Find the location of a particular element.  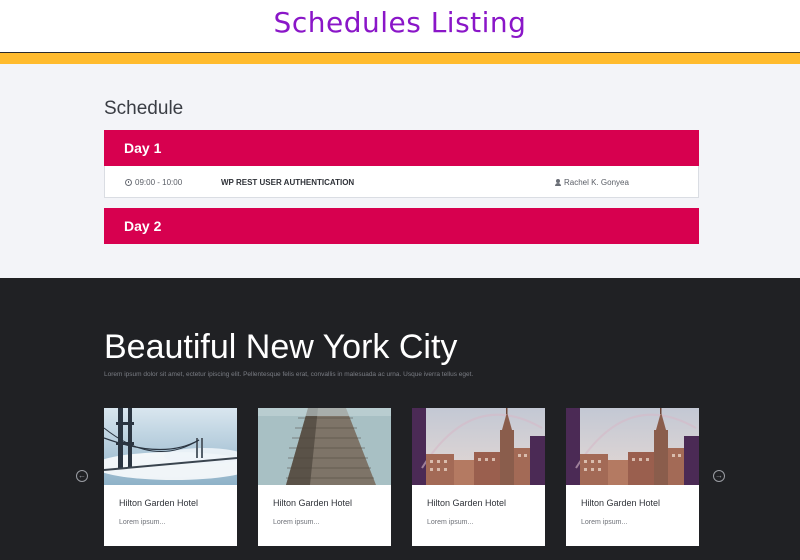

session-speaker-name: Rachel K. Gonyea is located at coordinates (596, 182).